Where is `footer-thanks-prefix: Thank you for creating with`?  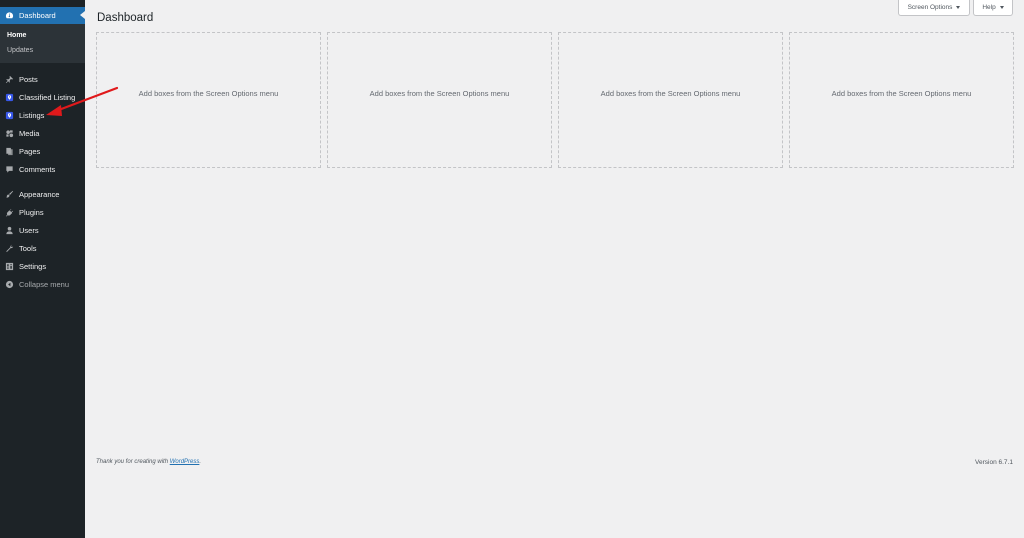
footer-thanks-prefix: Thank you for creating with is located at coordinates (132, 462).